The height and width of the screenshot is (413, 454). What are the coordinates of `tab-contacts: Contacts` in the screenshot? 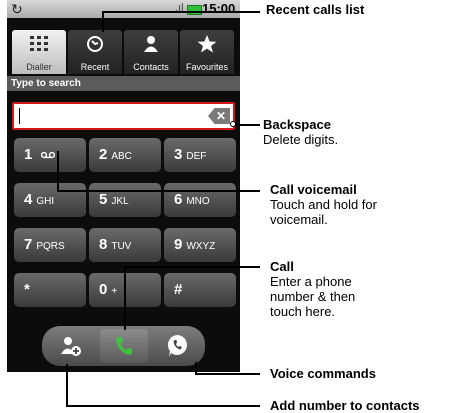 It's located at (151, 52).